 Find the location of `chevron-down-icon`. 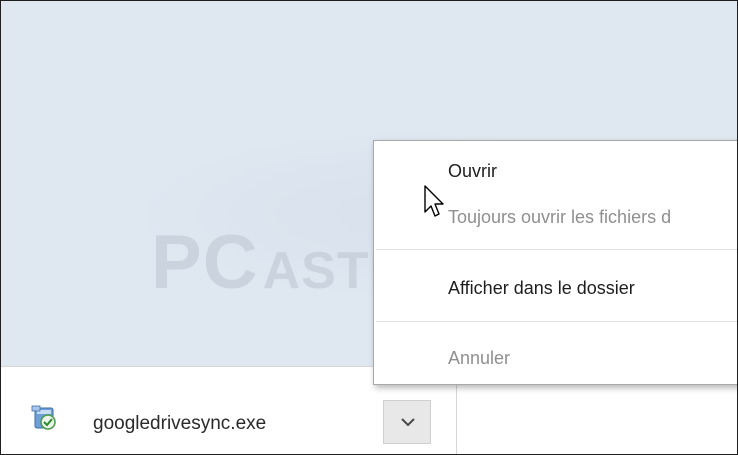

chevron-down-icon is located at coordinates (408, 422).